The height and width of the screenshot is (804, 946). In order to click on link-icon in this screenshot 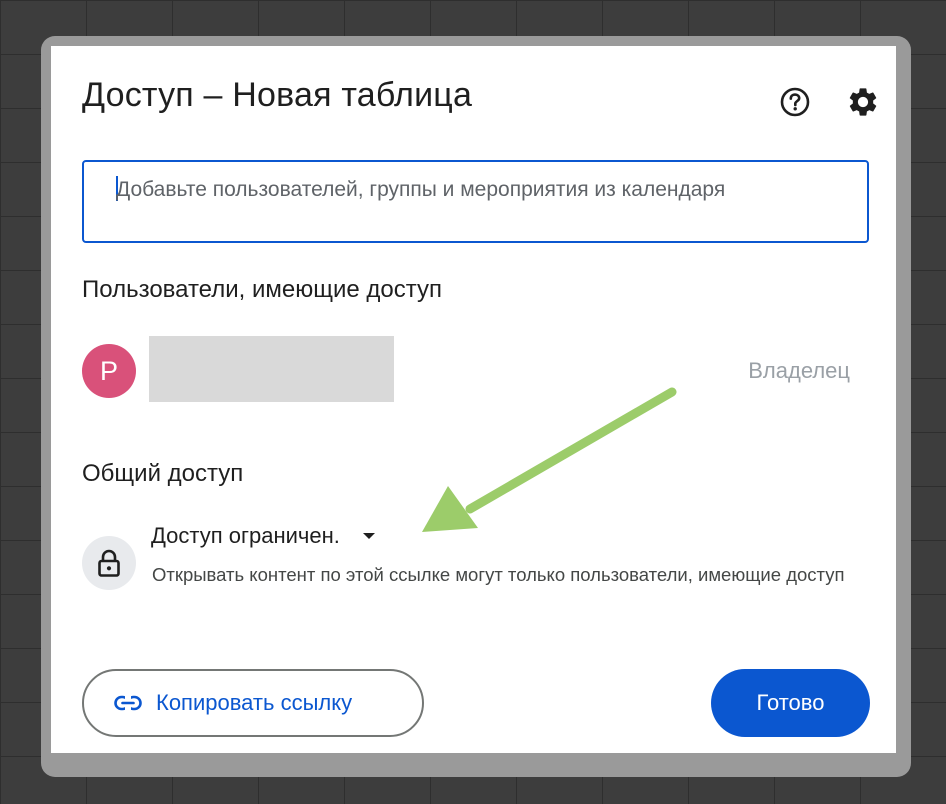, I will do `click(128, 703)`.